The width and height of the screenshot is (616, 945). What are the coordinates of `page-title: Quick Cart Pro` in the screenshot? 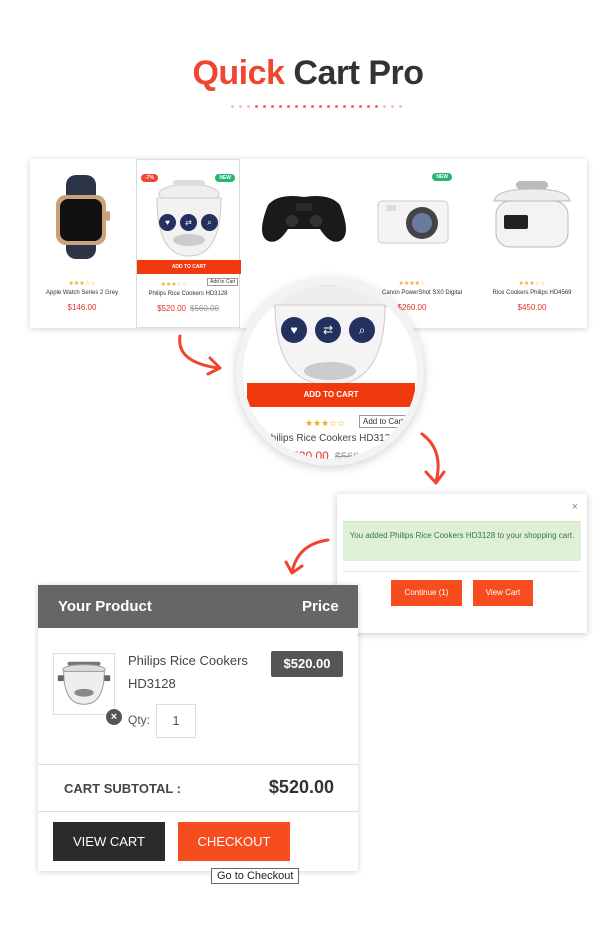 It's located at (308, 73).